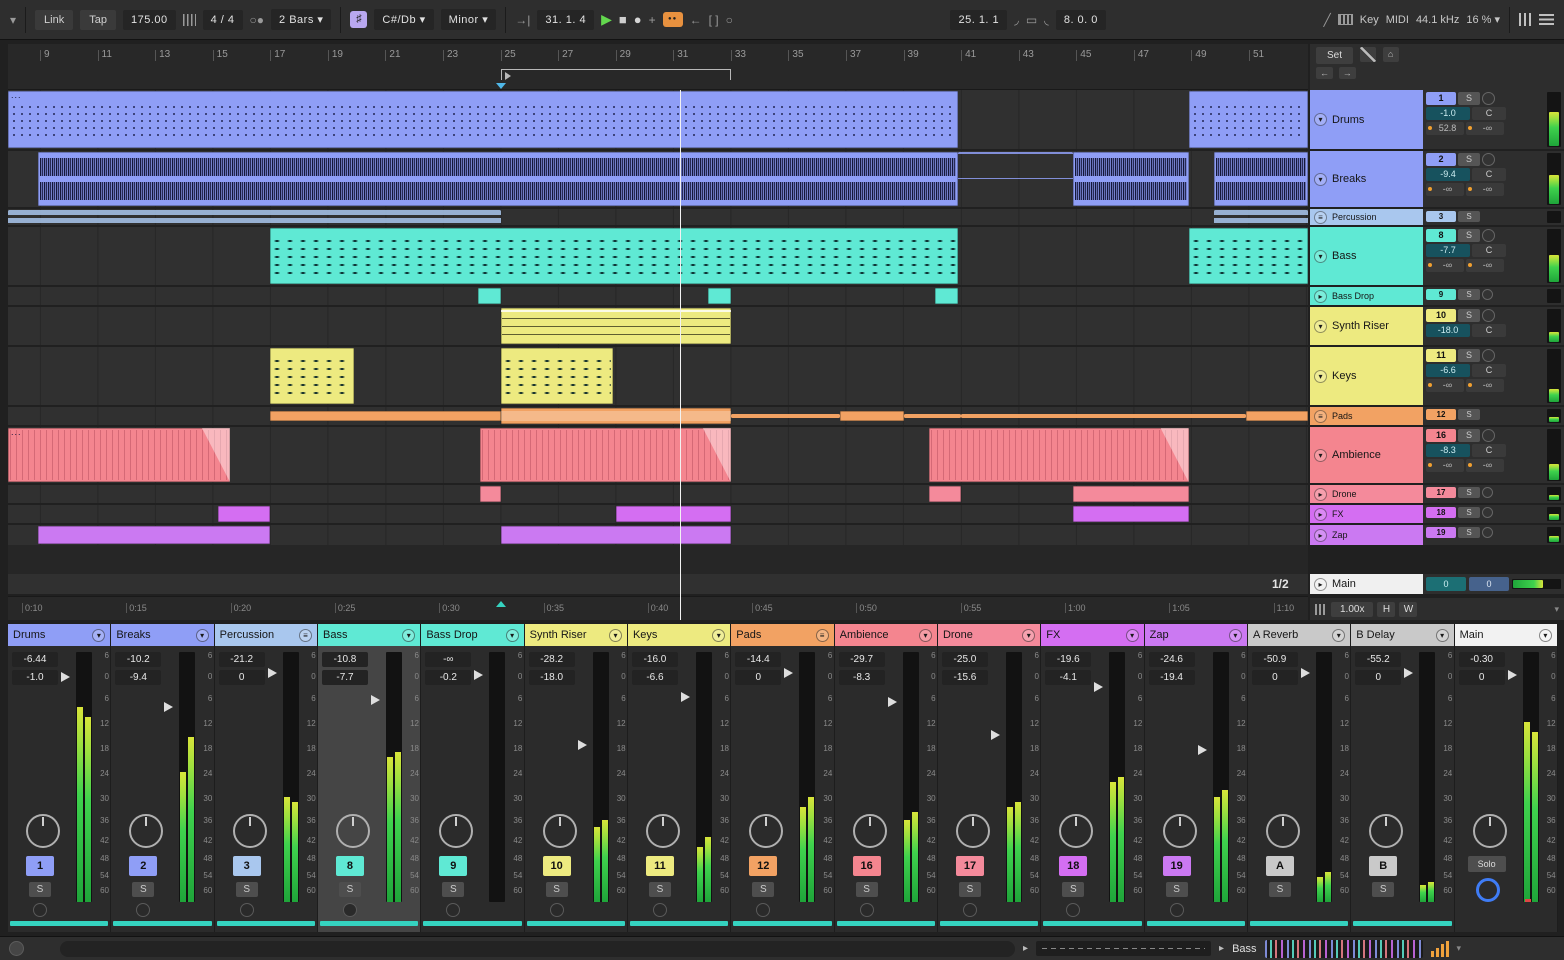  What do you see at coordinates (658, 514) in the screenshot?
I see `track-lane-fx` at bounding box center [658, 514].